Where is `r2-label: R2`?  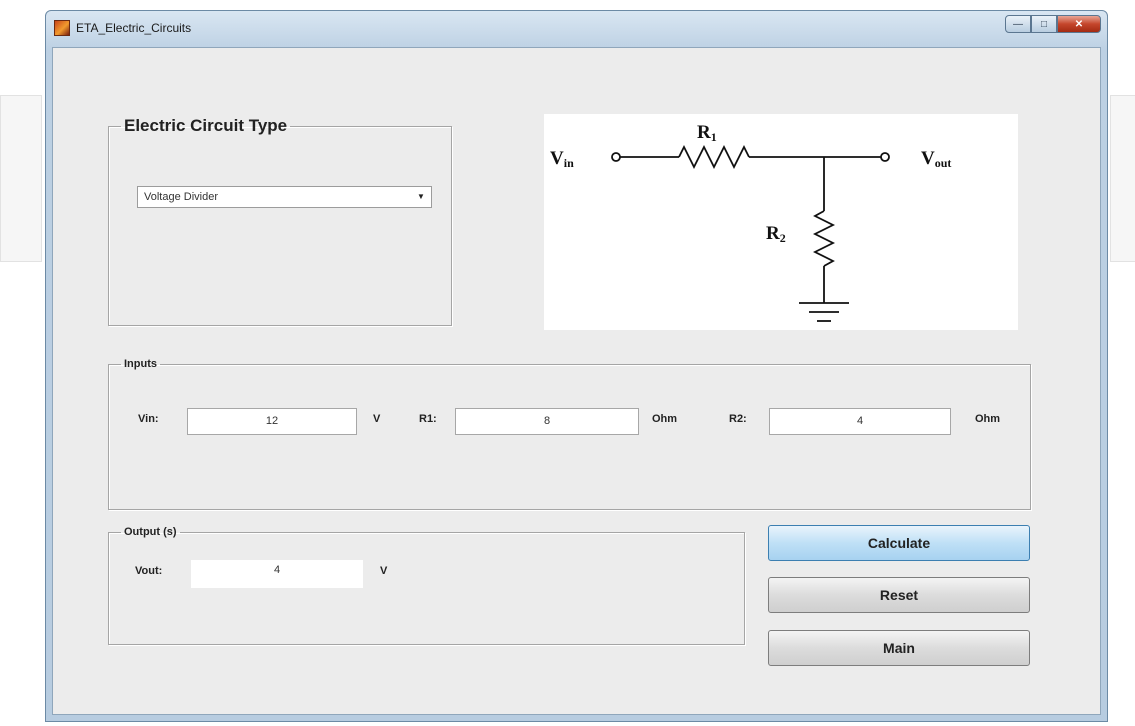
r2-label: R2 is located at coordinates (776, 234).